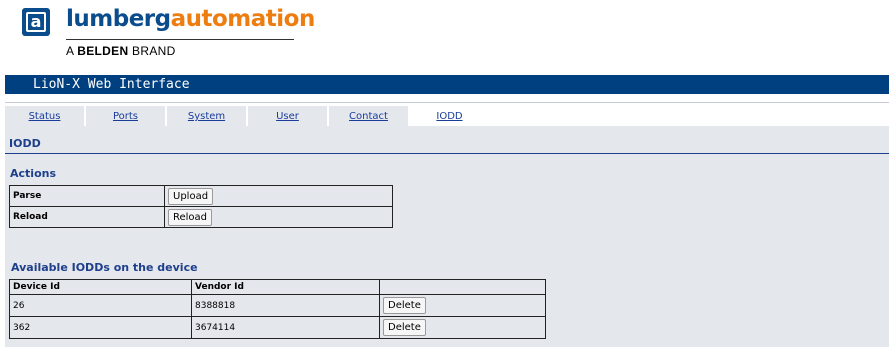 The height and width of the screenshot is (347, 889). What do you see at coordinates (287, 116) in the screenshot?
I see `tab-user: User` at bounding box center [287, 116].